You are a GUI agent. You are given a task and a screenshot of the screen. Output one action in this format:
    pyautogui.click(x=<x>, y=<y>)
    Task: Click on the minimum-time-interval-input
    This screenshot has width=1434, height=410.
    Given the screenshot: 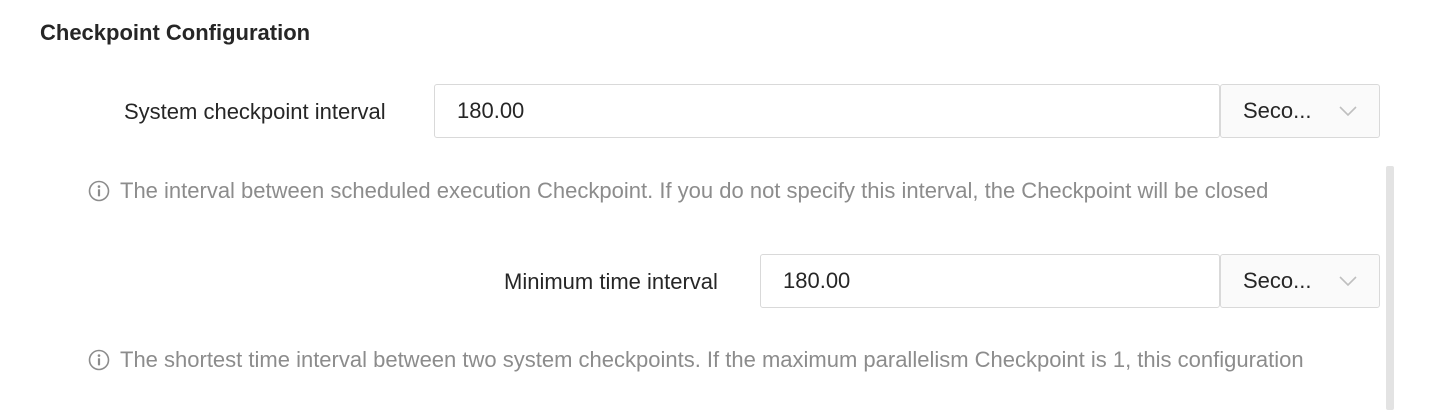 What is the action you would take?
    pyautogui.click(x=990, y=281)
    